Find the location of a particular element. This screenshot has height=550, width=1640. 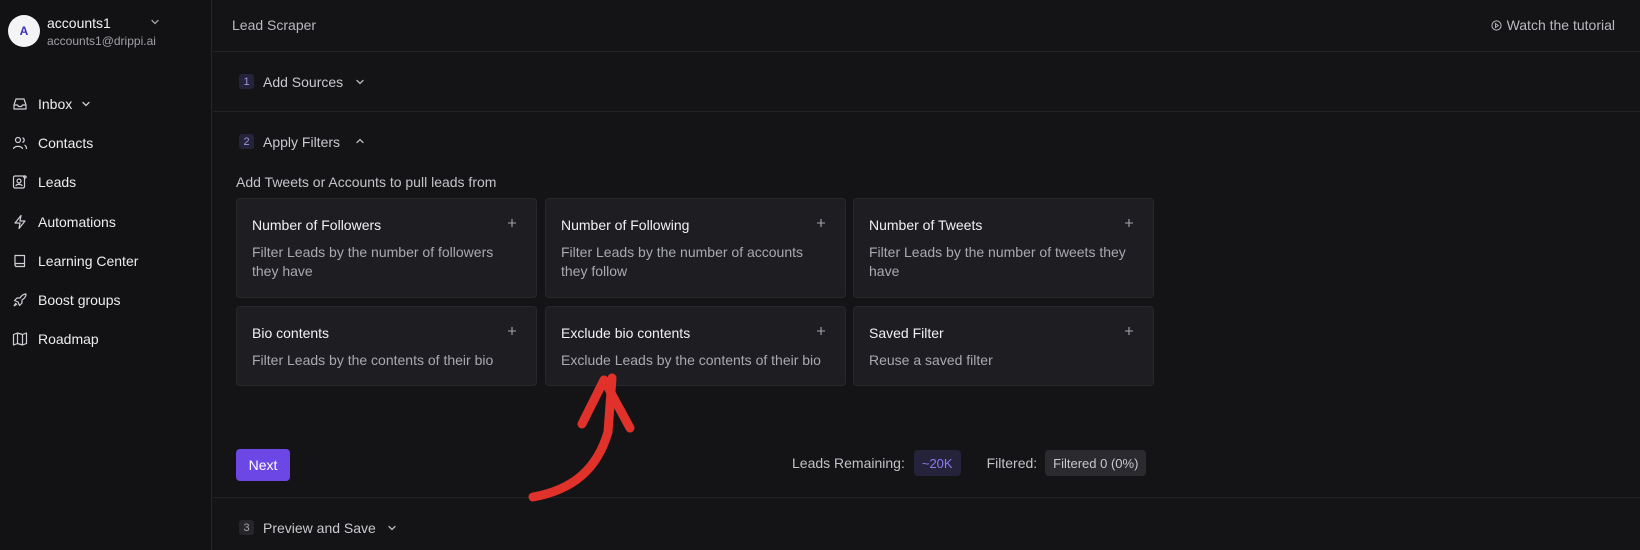

sidebar-item-leads: Leads is located at coordinates (106, 182).